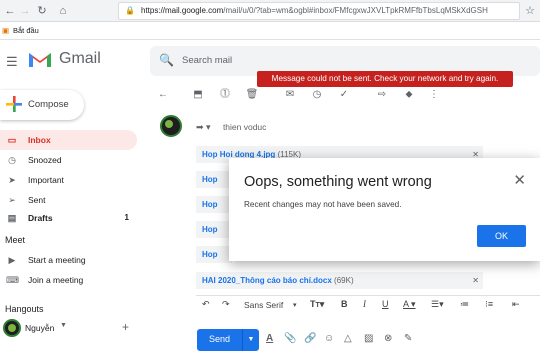 This screenshot has height=360, width=540. What do you see at coordinates (317, 95) in the screenshot?
I see `snooze-icon: ◷` at bounding box center [317, 95].